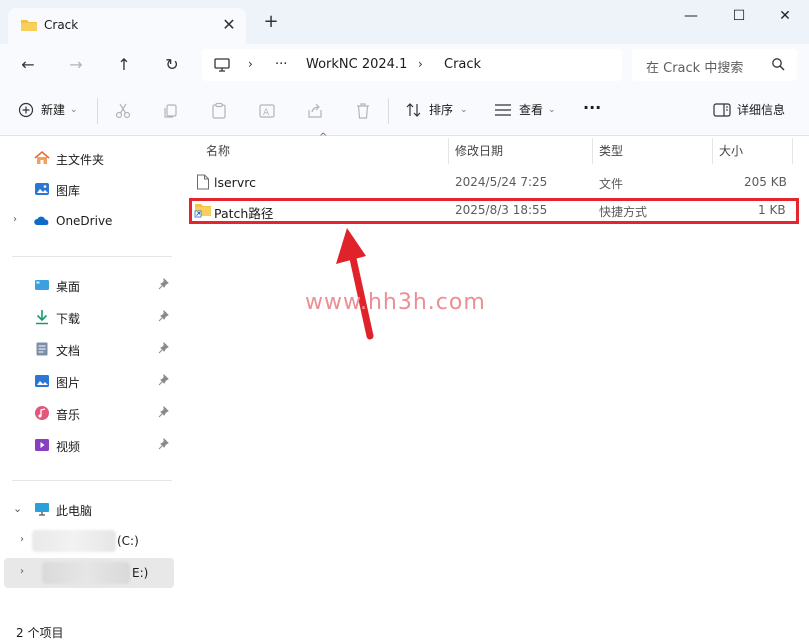  Describe the element at coordinates (140, 573) in the screenshot. I see `drive-e-label: E:)` at that location.